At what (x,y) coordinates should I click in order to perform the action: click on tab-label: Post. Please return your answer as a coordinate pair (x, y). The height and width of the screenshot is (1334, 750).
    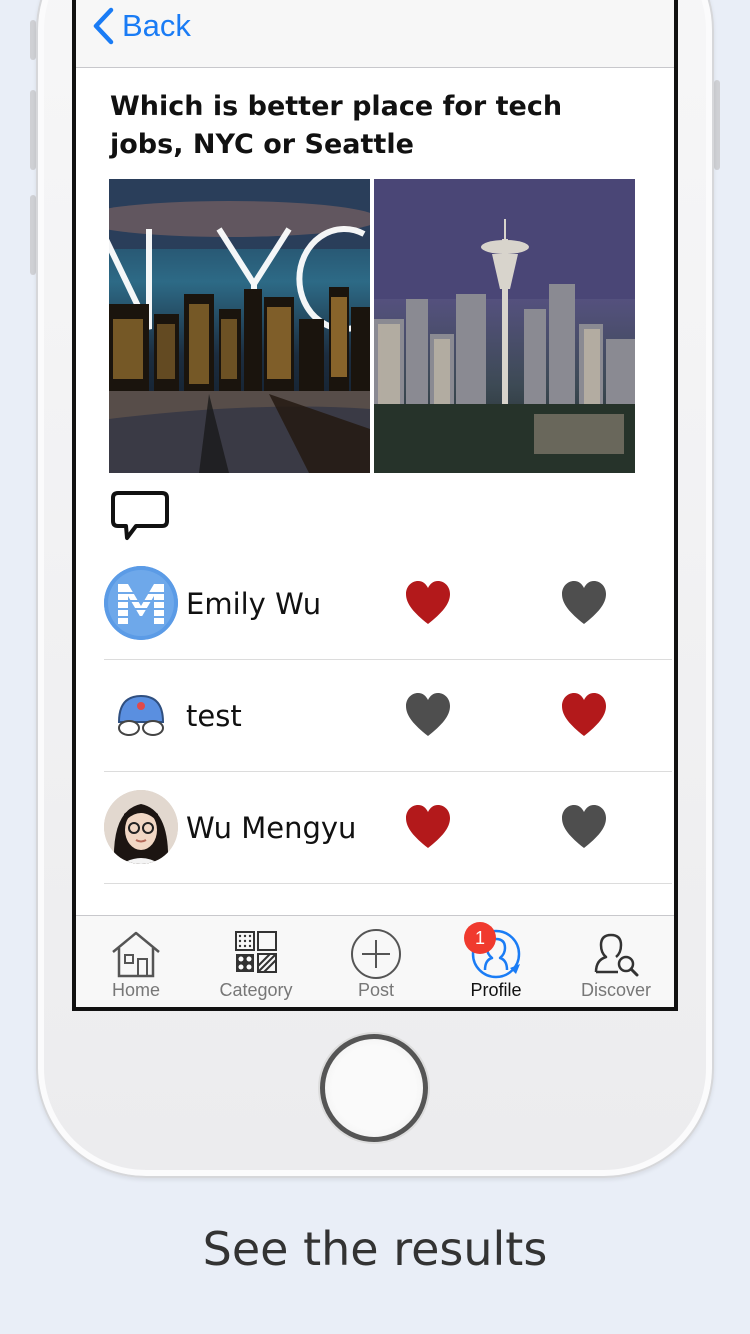
    Looking at the image, I should click on (376, 990).